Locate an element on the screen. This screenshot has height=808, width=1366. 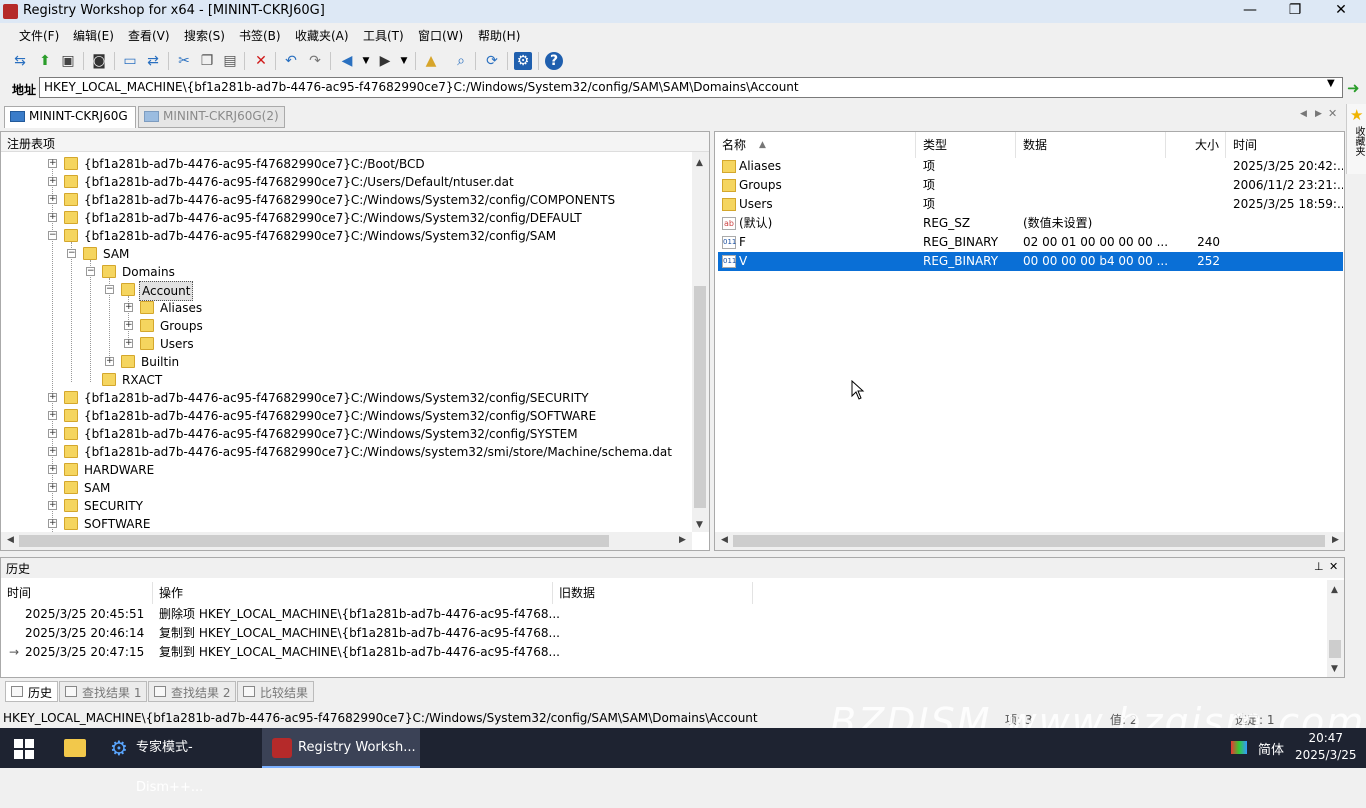
favorites-side-panel: ★ 收藏夹 is located at coordinates (1356, 139).